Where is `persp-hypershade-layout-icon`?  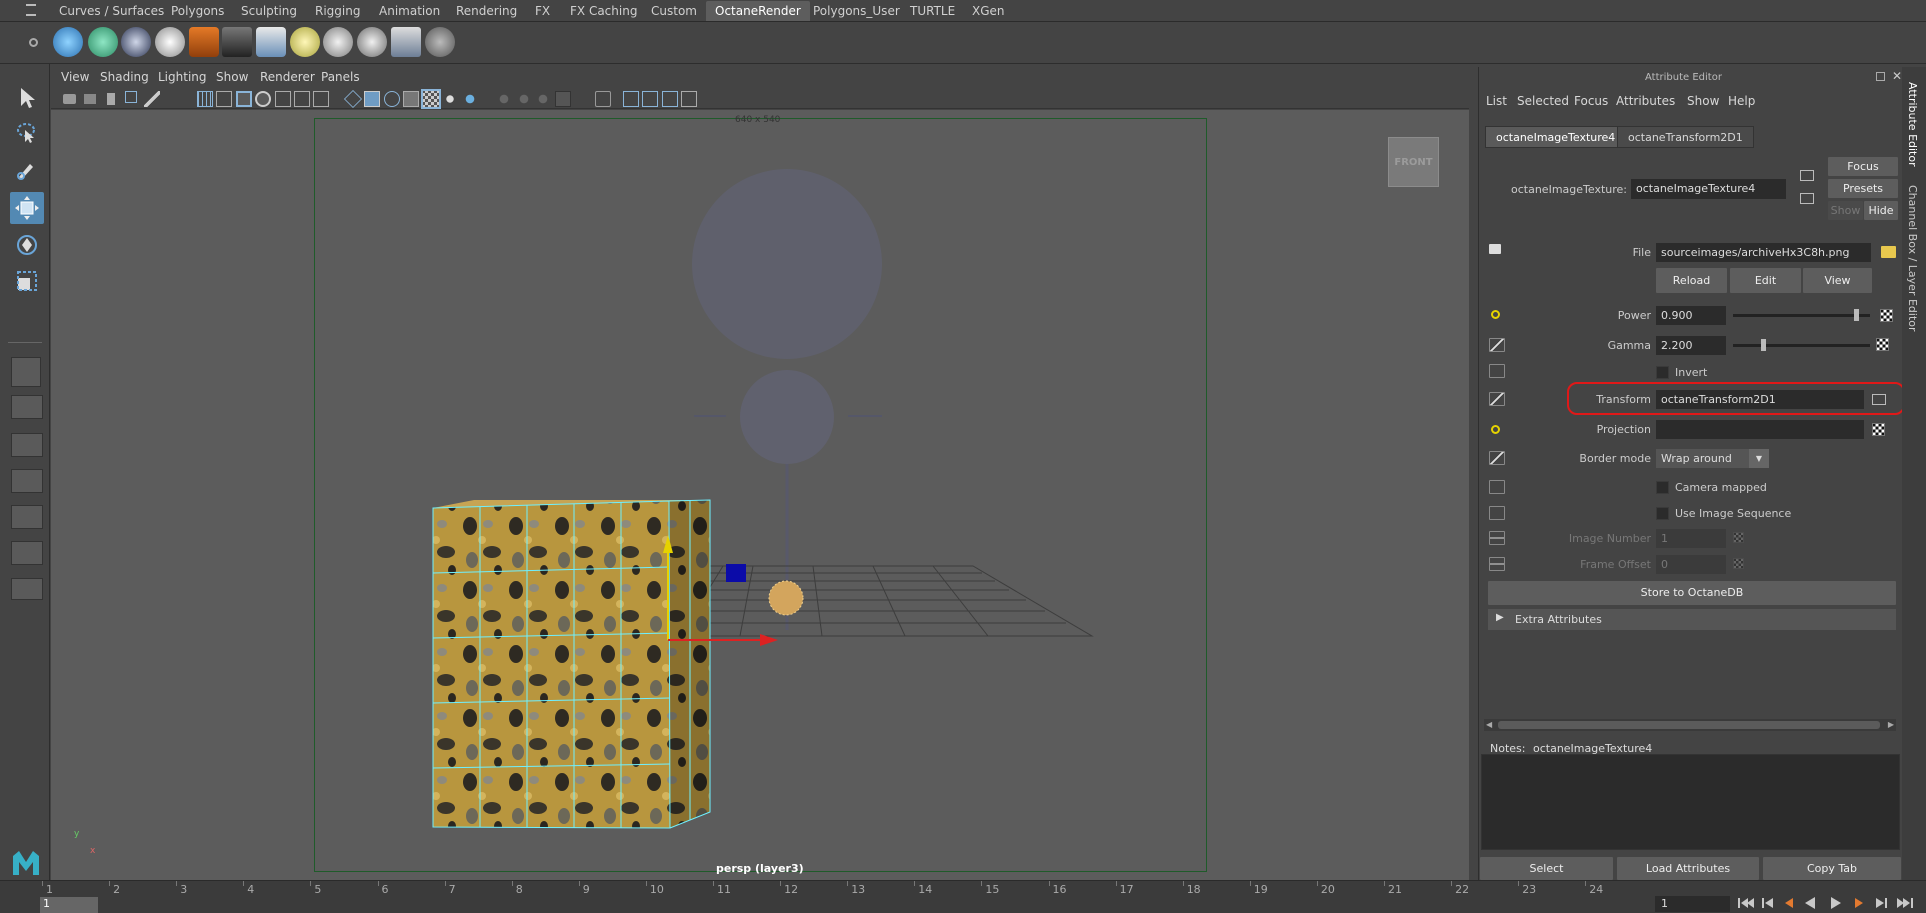
persp-hypershade-layout-icon is located at coordinates (27, 517).